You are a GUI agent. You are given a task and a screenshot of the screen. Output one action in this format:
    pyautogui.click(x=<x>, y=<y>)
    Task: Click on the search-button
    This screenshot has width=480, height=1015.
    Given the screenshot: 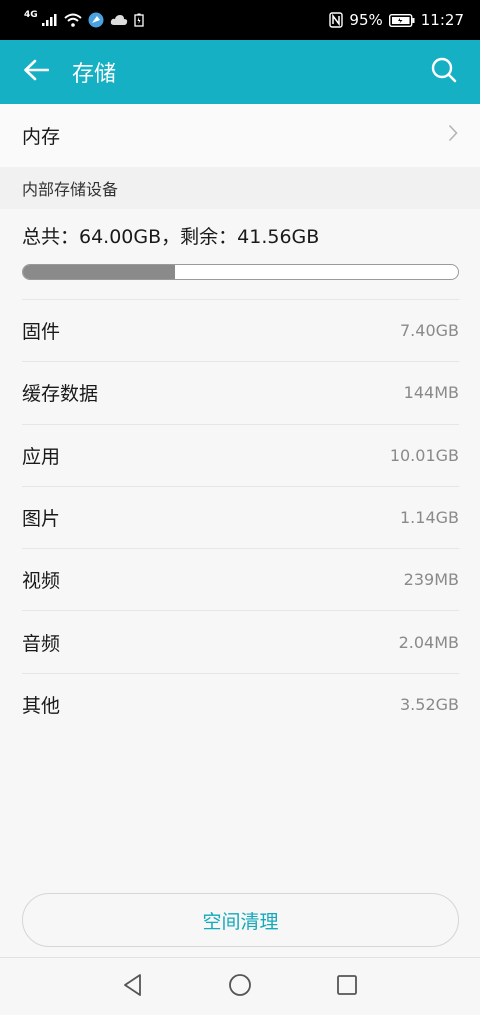 What is the action you would take?
    pyautogui.click(x=444, y=72)
    